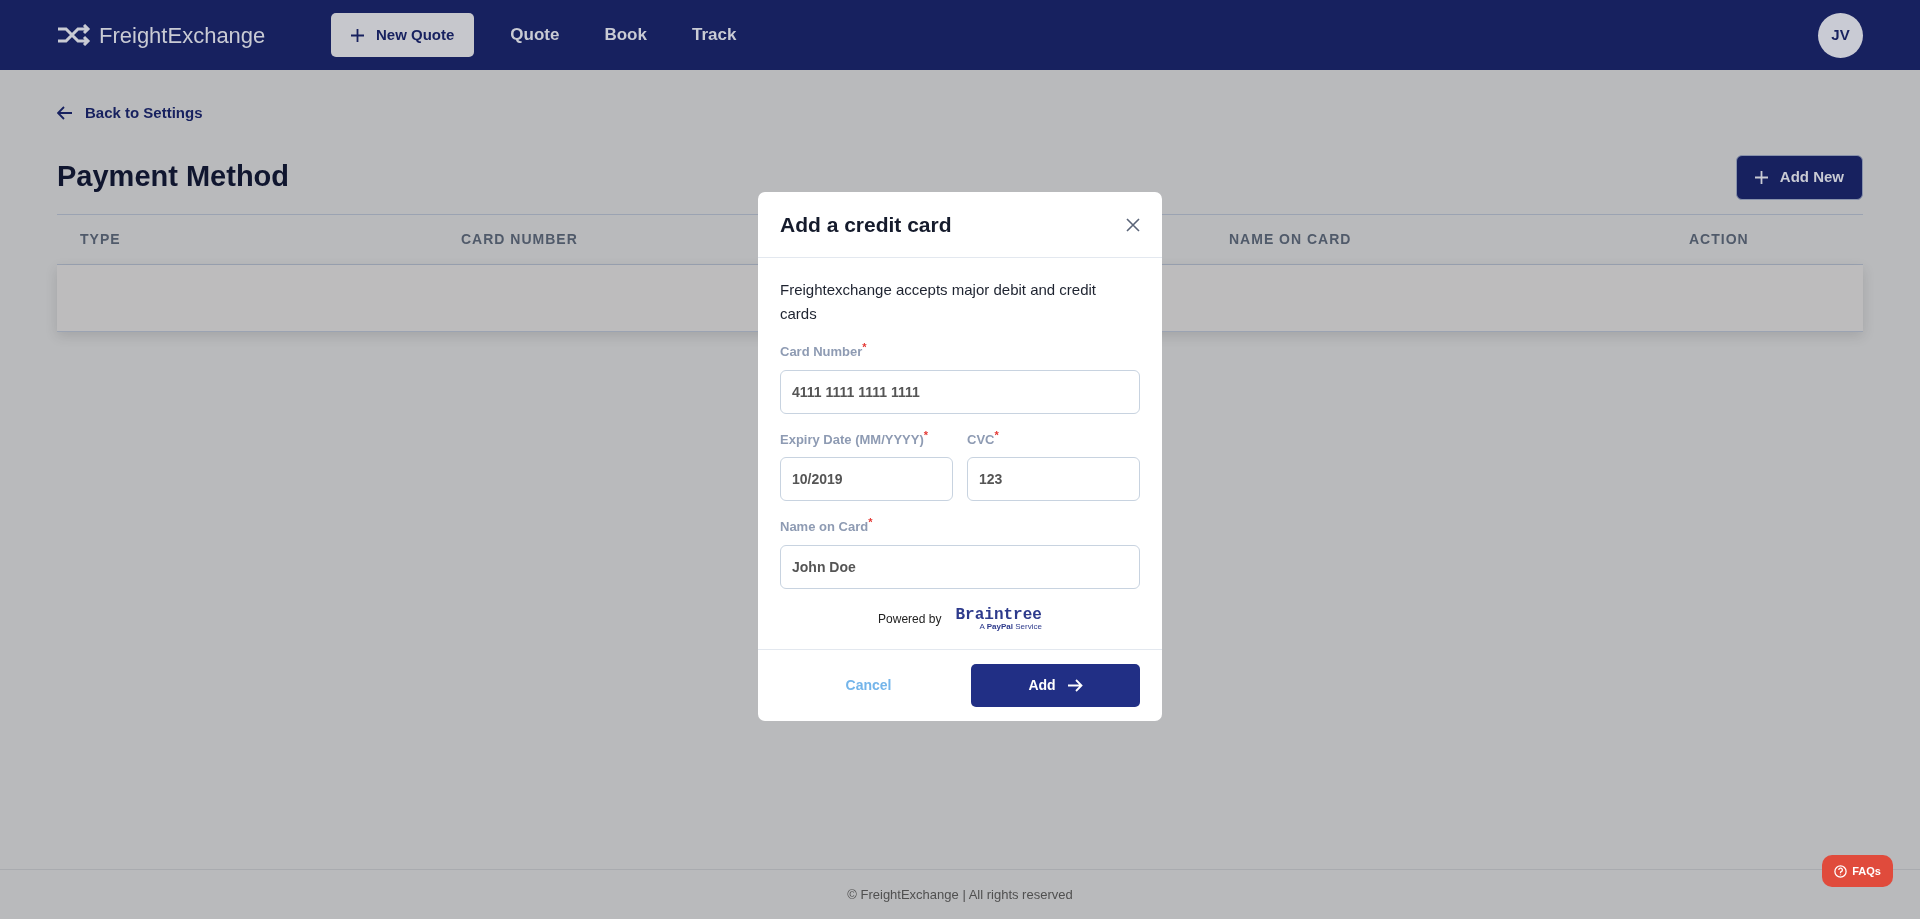 This screenshot has width=1920, height=919. I want to click on nav-link: Book, so click(625, 35).